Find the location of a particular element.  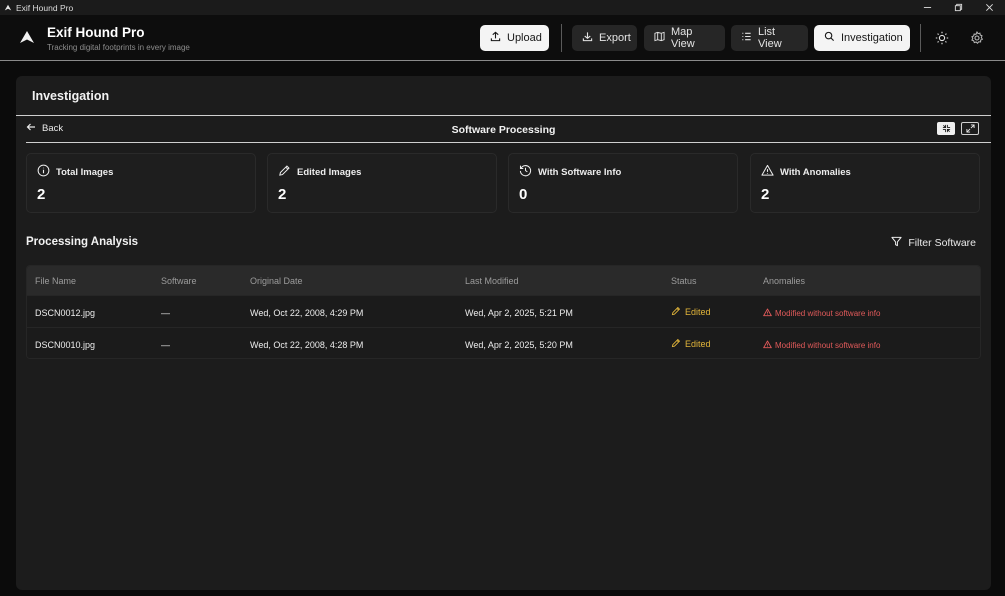

cell-original-date: Wed, Oct 22, 2008, 4:29 PM is located at coordinates (307, 313).